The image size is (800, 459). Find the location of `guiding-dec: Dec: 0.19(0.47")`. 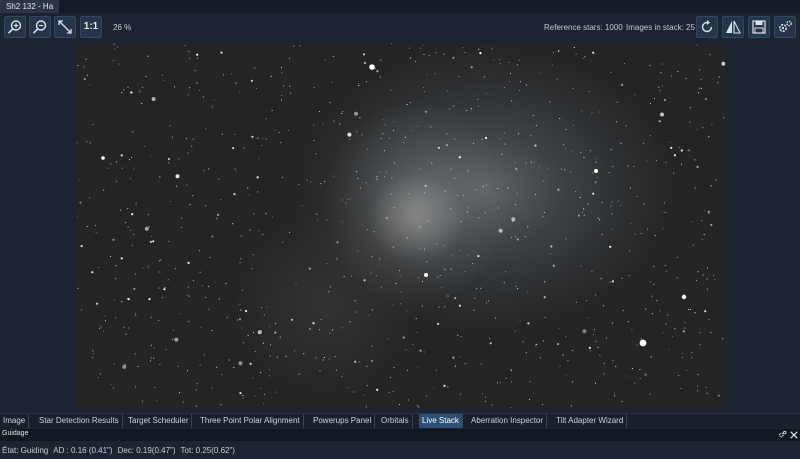

guiding-dec: Dec: 0.19(0.47") is located at coordinates (146, 450).